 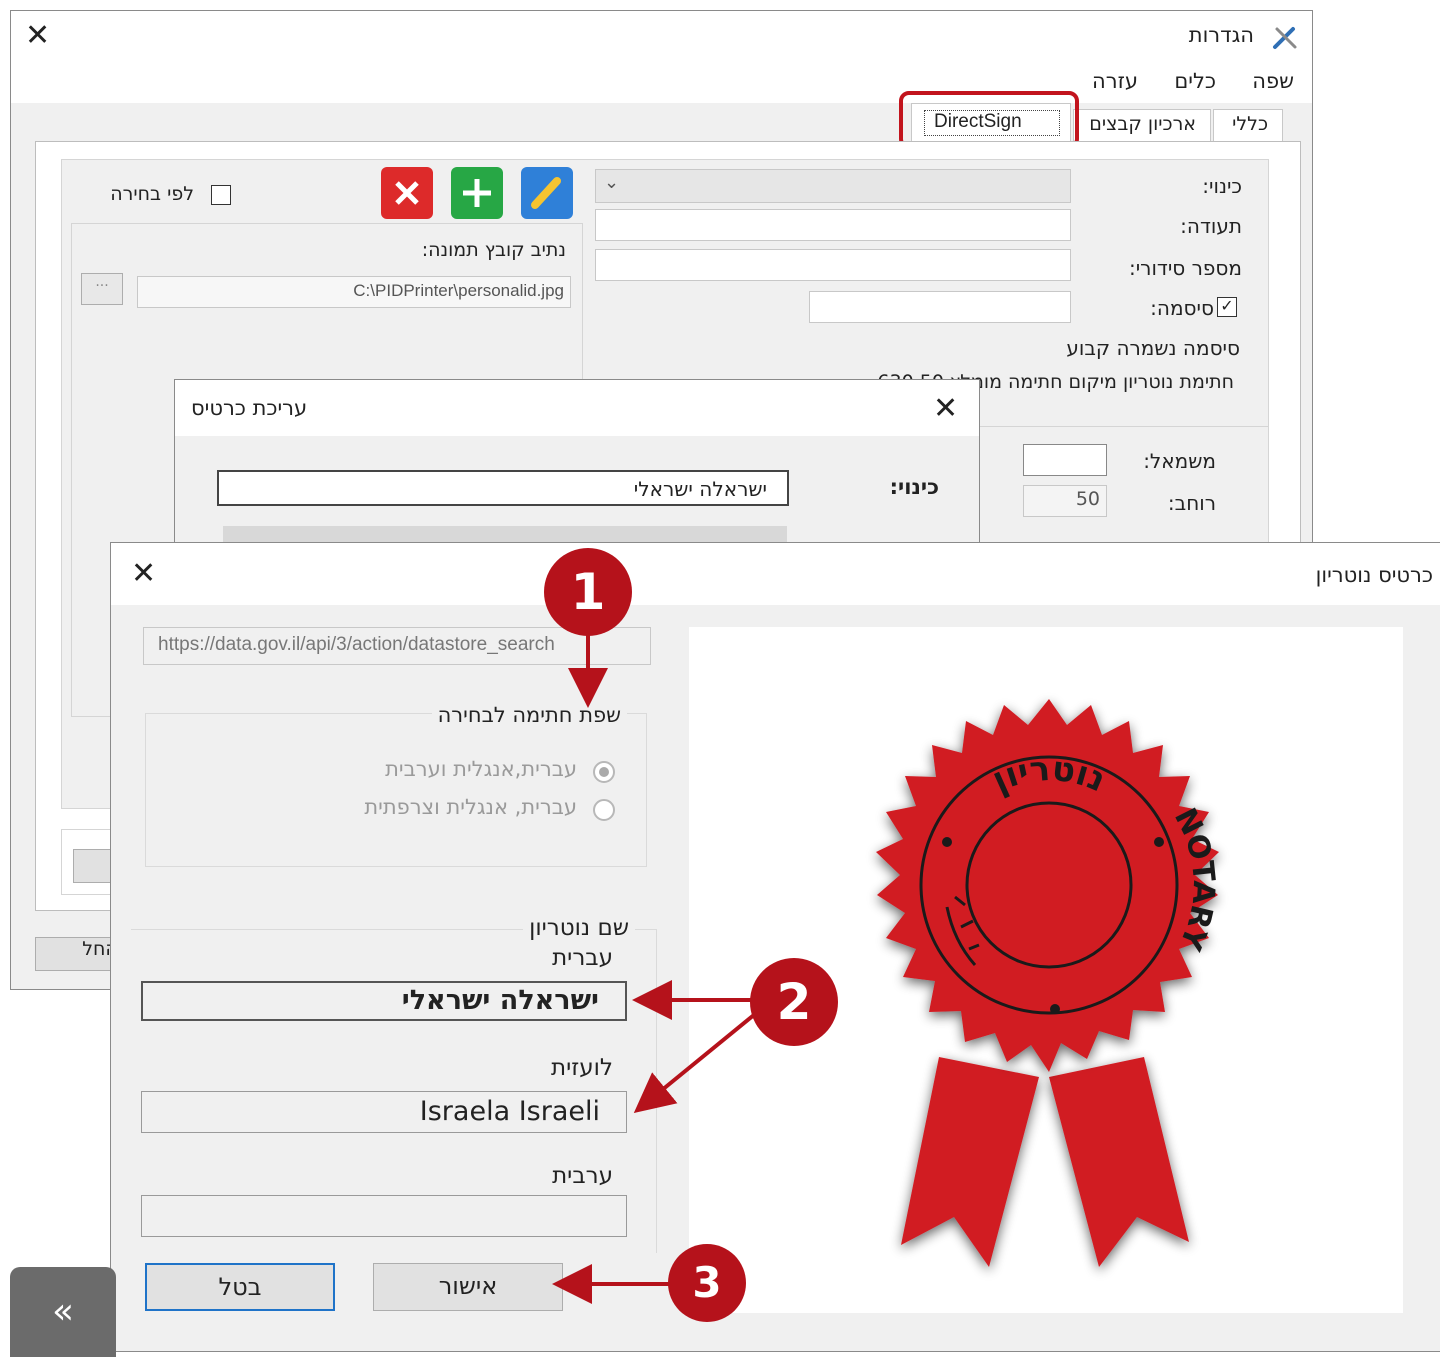 What do you see at coordinates (1222, 186) in the screenshot?
I see `alias-label: כינוי:` at bounding box center [1222, 186].